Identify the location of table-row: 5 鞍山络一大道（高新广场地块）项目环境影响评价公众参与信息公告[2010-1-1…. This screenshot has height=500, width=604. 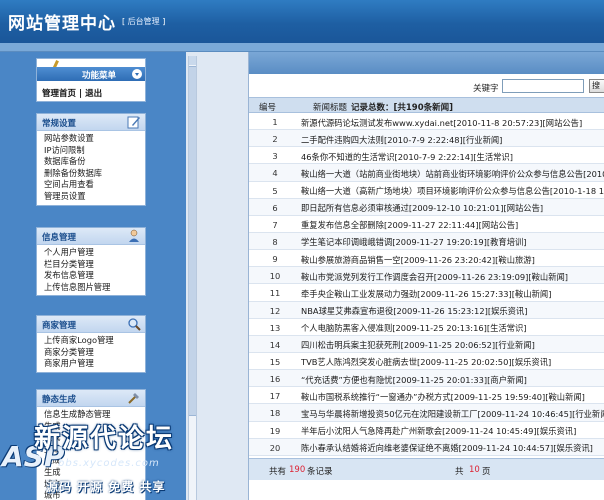
(426, 190).